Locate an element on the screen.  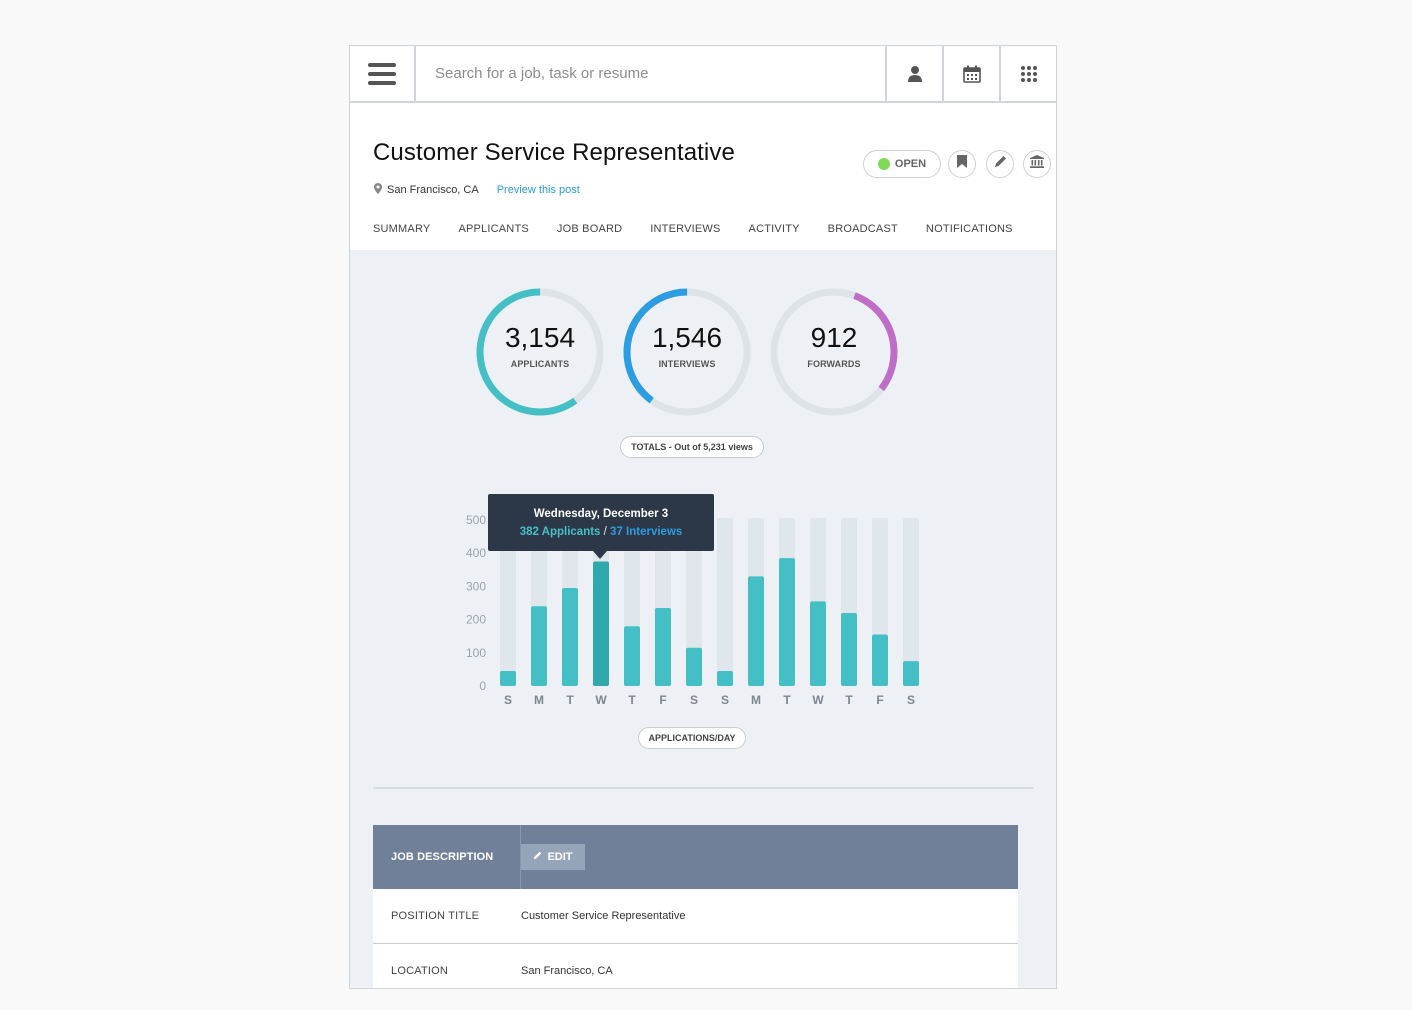
y-tick-label: 0 is located at coordinates (482, 686).